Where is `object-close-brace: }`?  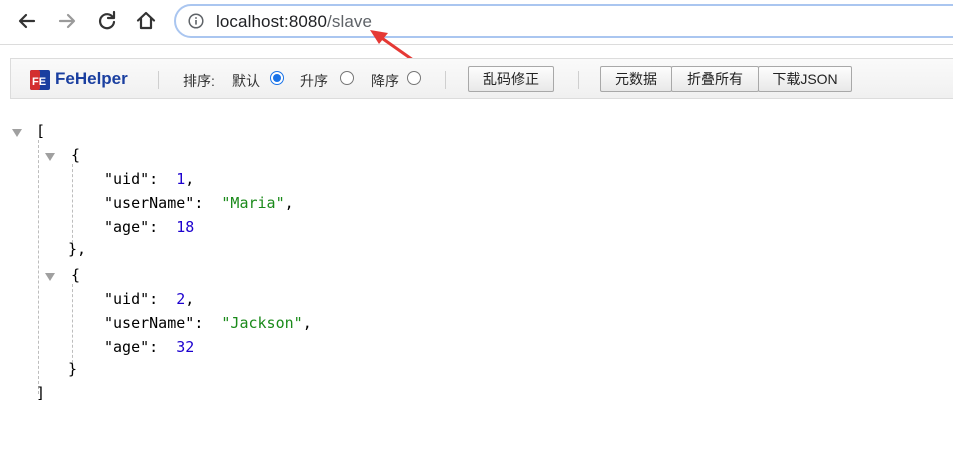 object-close-brace: } is located at coordinates (73, 369).